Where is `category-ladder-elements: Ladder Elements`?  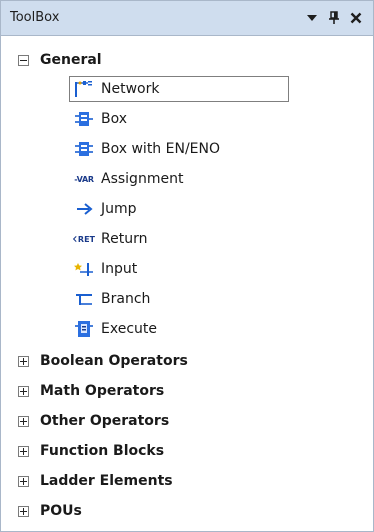
category-ladder-elements: Ladder Elements is located at coordinates (95, 481).